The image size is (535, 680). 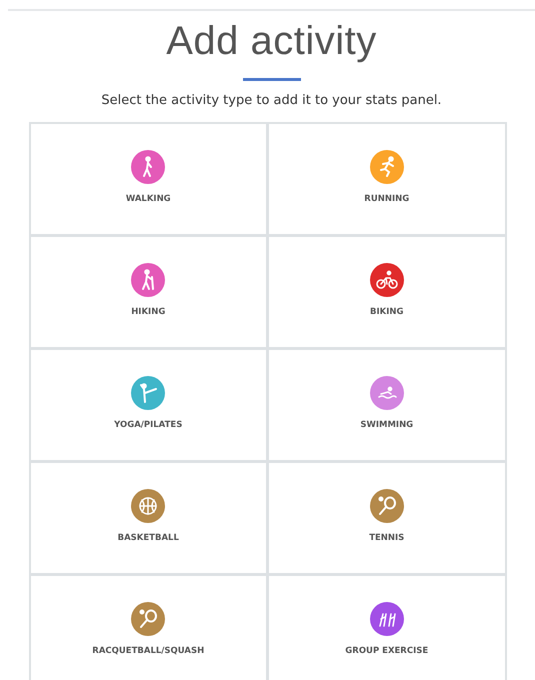 What do you see at coordinates (271, 79) in the screenshot?
I see `title-underline` at bounding box center [271, 79].